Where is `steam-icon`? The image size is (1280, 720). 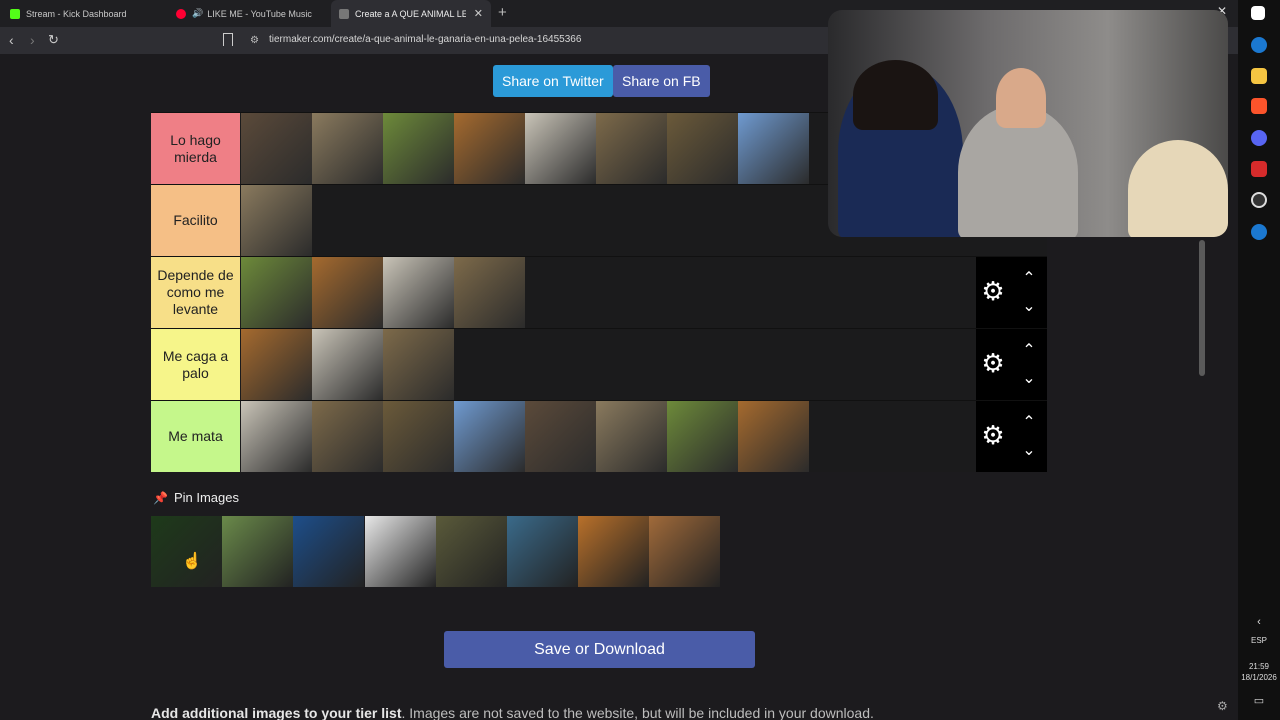 steam-icon is located at coordinates (1259, 45).